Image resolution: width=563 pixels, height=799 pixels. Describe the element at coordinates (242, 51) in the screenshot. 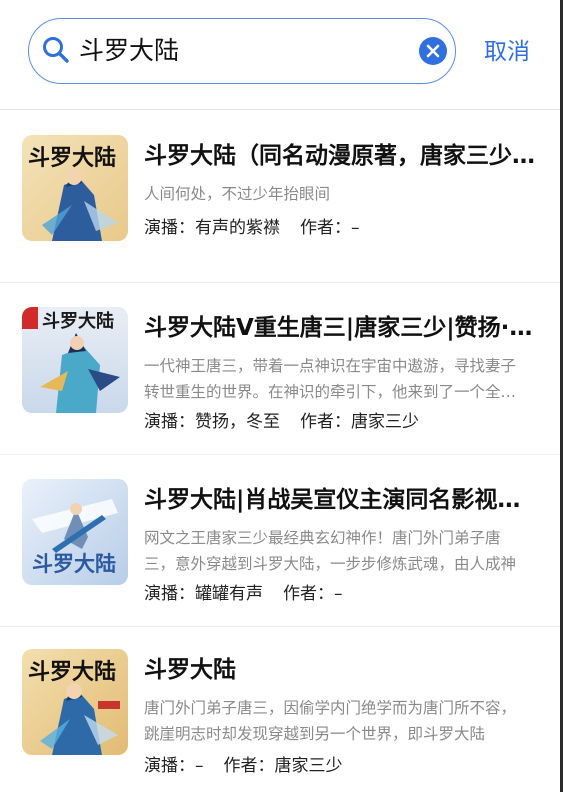

I see `search-input: 斗罗大陆` at that location.